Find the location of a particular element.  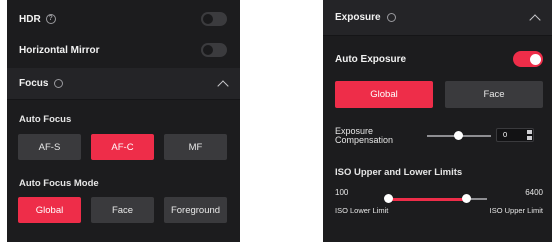

auto-exposure-label: Auto Exposure is located at coordinates (371, 59).